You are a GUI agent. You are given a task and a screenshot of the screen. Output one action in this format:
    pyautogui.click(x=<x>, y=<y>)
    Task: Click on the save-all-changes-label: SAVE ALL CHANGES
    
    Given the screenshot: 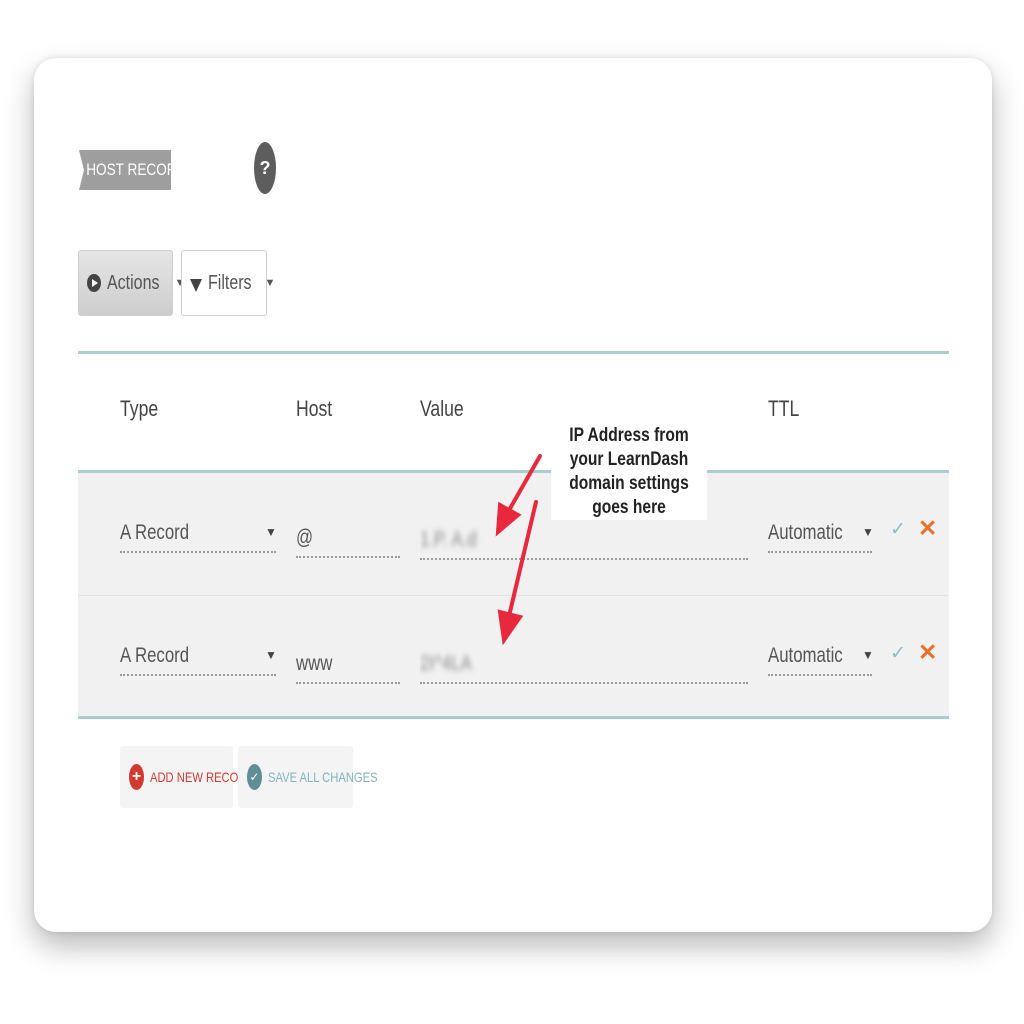 What is the action you would take?
    pyautogui.click(x=323, y=777)
    